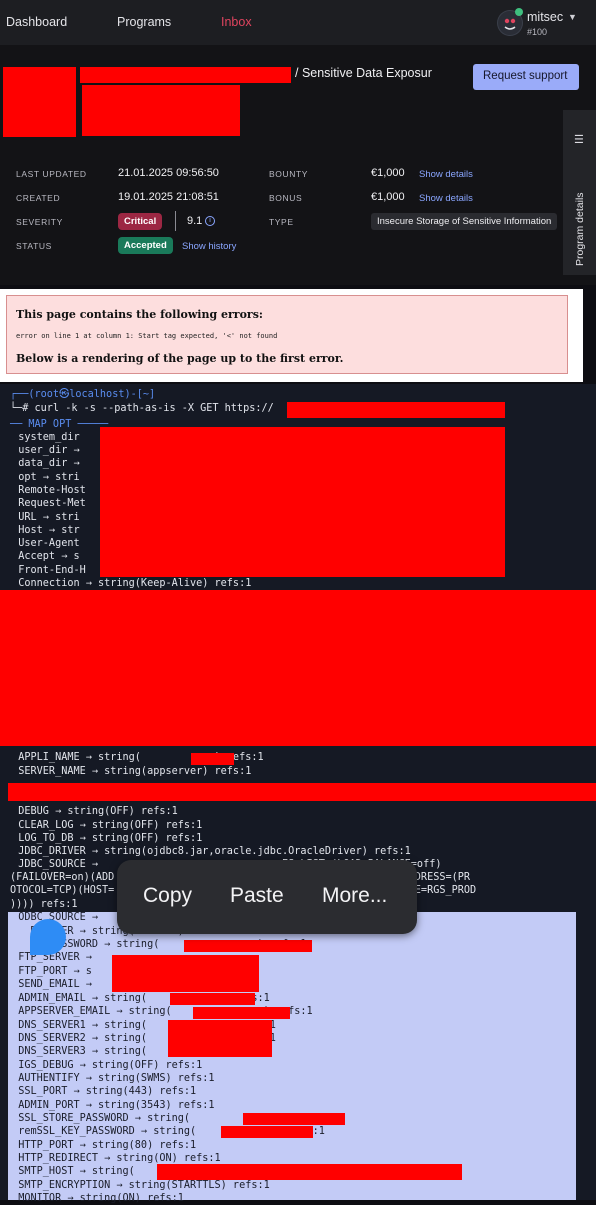 This screenshot has width=596, height=1205. What do you see at coordinates (44, 904) in the screenshot?
I see `terminal-line: )))) refs:1` at bounding box center [44, 904].